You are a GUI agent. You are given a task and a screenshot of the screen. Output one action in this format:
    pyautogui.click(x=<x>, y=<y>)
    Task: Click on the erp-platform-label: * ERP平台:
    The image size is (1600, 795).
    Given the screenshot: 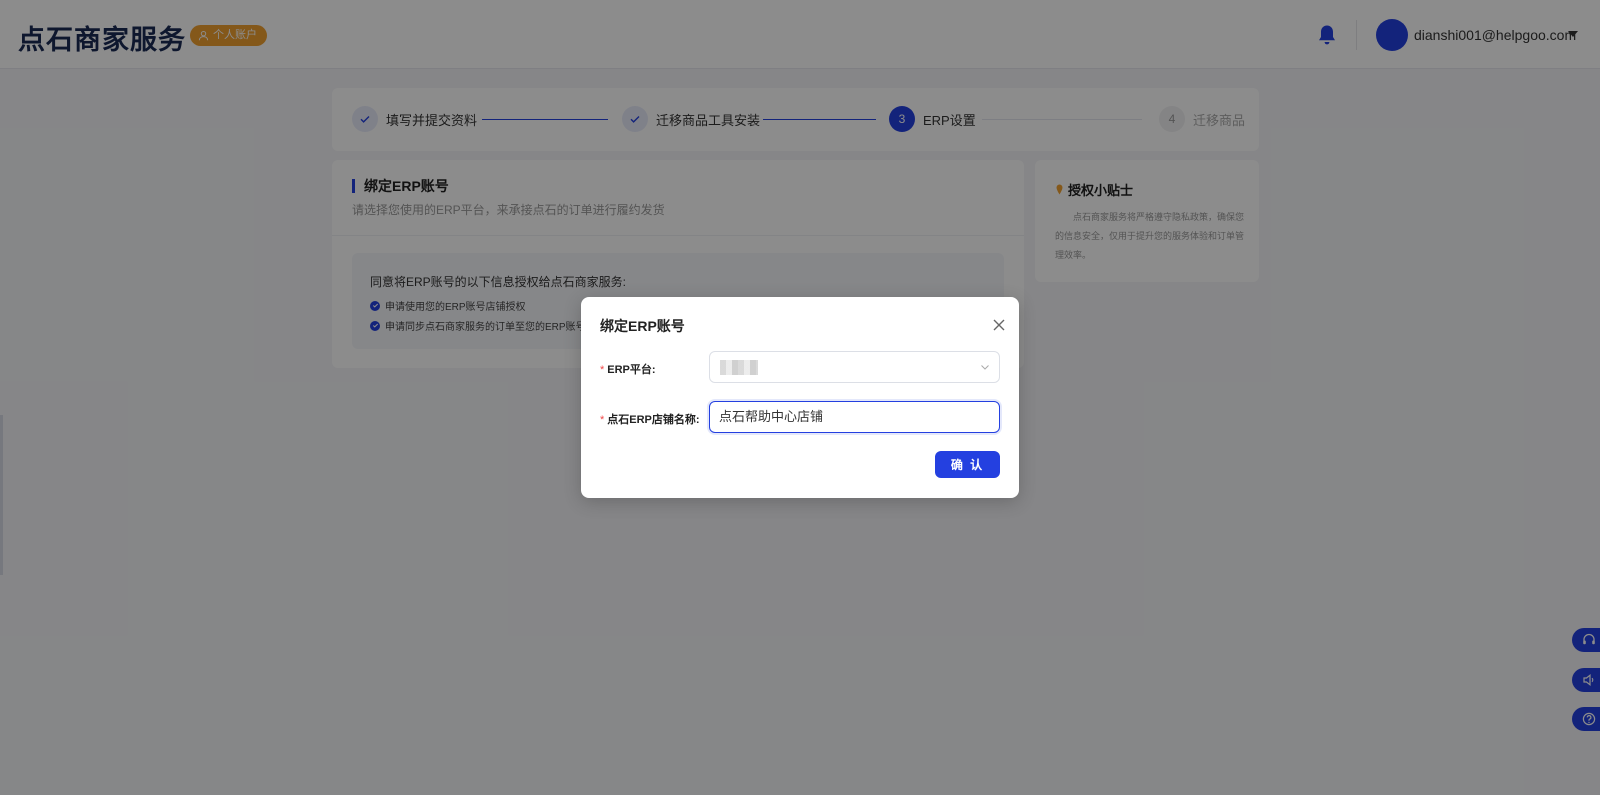 What is the action you would take?
    pyautogui.click(x=628, y=370)
    